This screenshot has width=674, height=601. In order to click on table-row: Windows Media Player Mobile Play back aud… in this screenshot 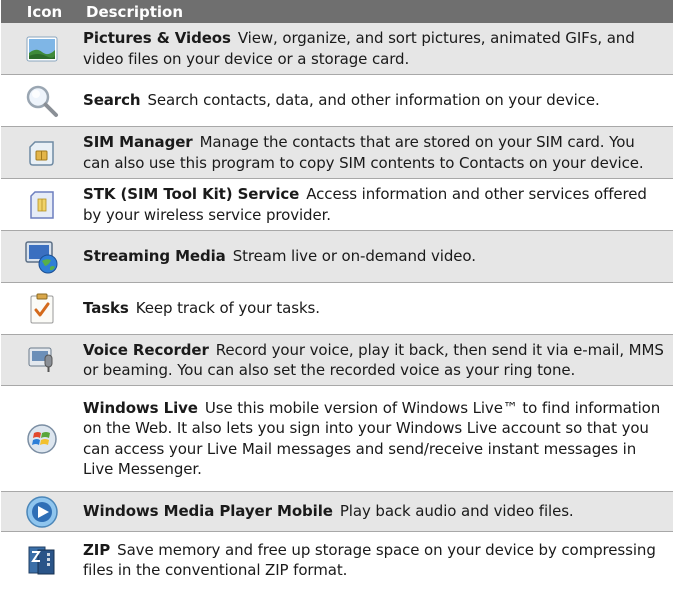, I will do `click(337, 512)`.